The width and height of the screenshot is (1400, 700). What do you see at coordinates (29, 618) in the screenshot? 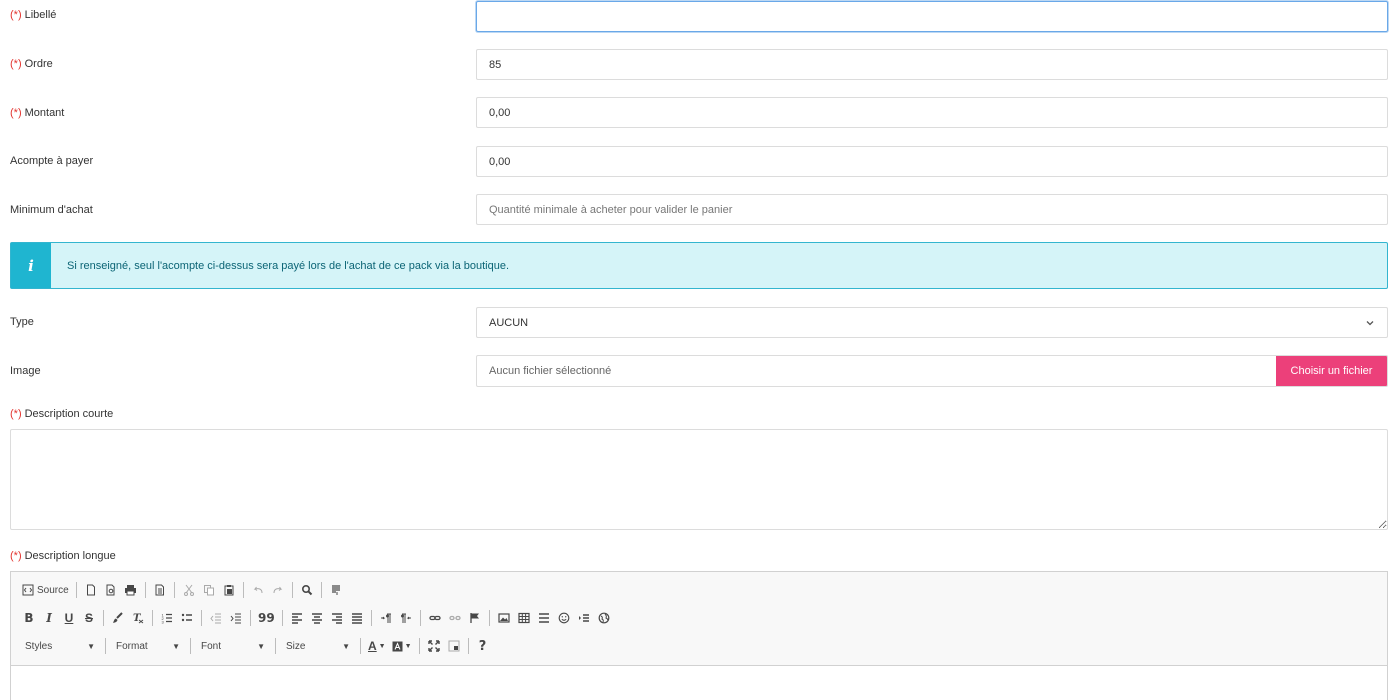
I see `bold-button: B` at bounding box center [29, 618].